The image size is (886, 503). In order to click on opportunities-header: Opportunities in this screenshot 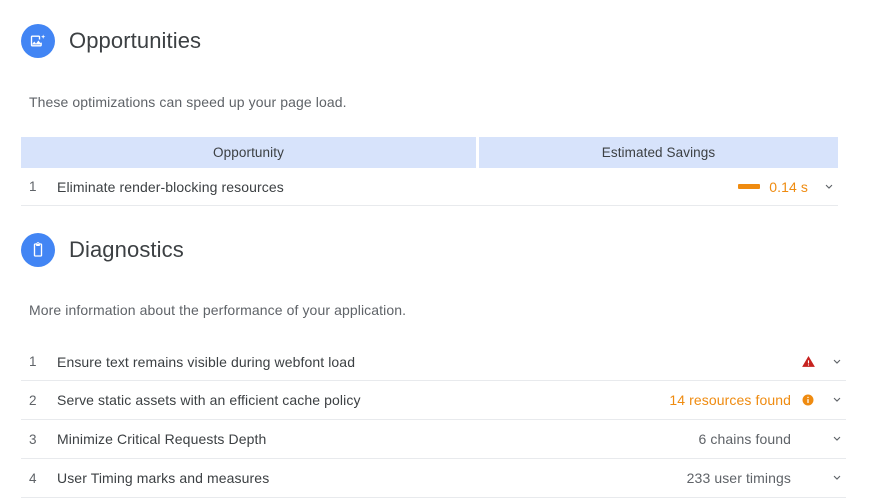, I will do `click(443, 41)`.